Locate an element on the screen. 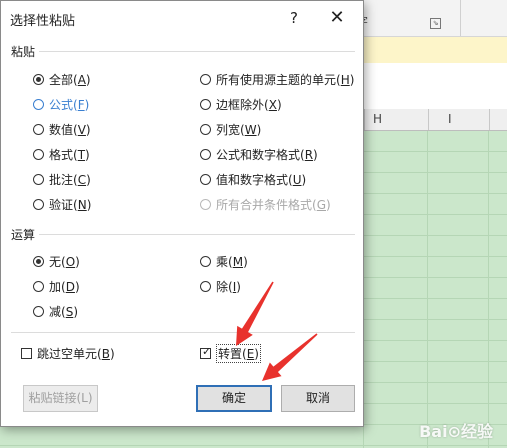  arrow-to-ok-icon is located at coordinates (290, 357).